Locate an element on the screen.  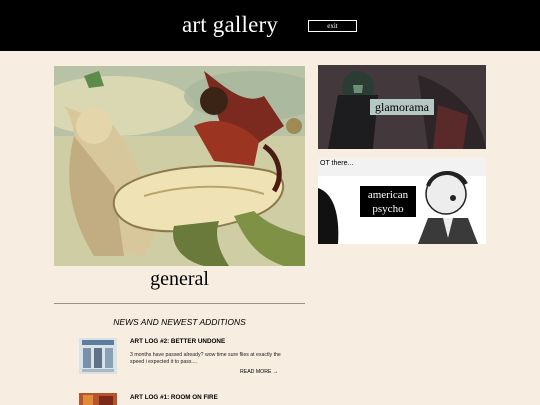
exit-button: exit is located at coordinates (332, 26).